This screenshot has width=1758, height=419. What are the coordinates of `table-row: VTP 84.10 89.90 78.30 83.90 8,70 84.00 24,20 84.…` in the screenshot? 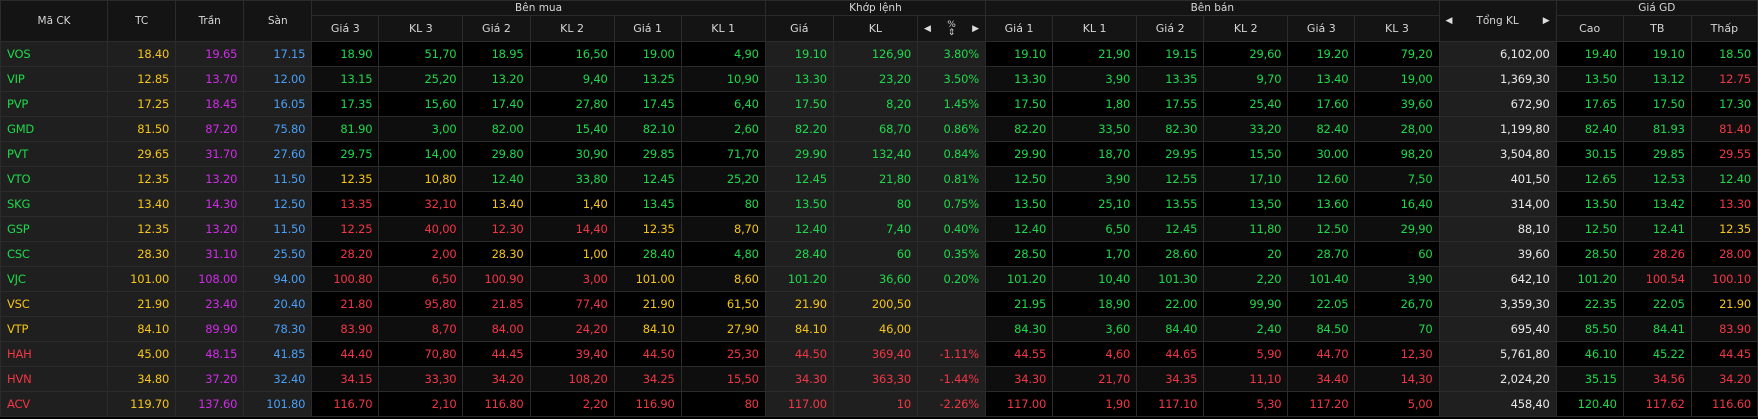 It's located at (879, 329).